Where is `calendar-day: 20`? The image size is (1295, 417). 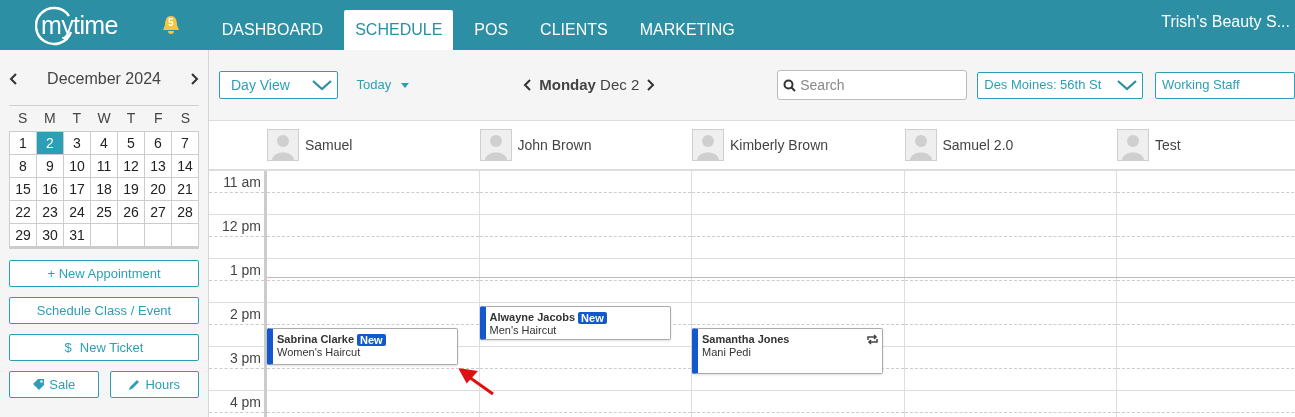
calendar-day: 20 is located at coordinates (158, 189).